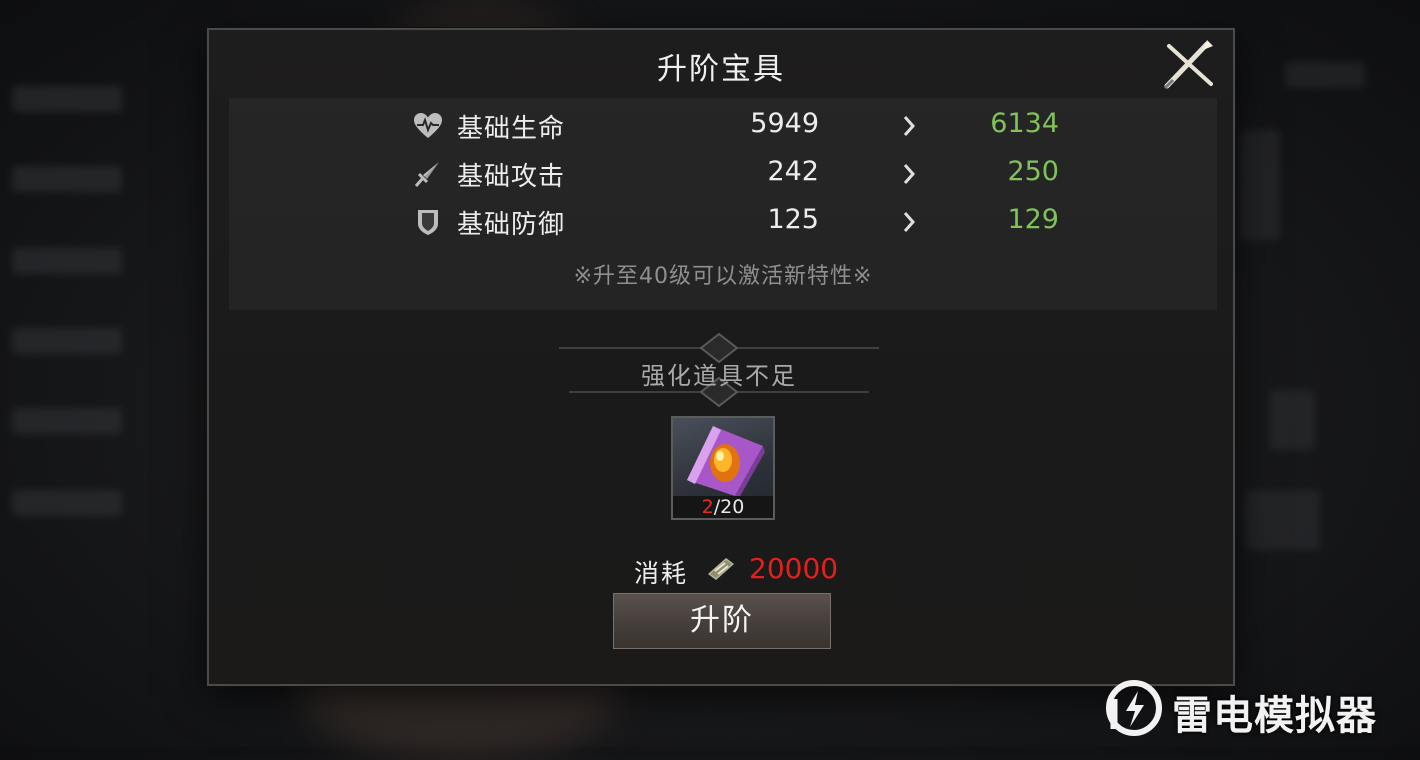  Describe the element at coordinates (511, 129) in the screenshot. I see `stat-label: 基础生命` at that location.